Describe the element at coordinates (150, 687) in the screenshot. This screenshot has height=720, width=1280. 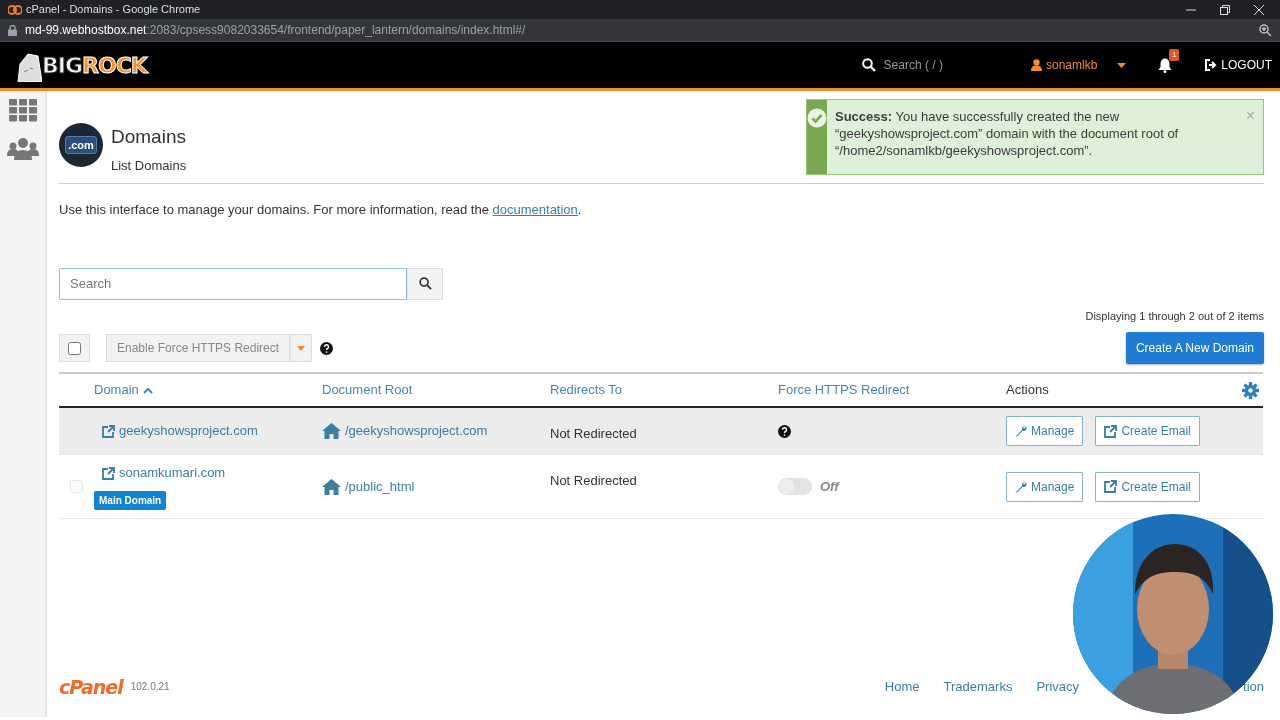
I see `version-text: 102.0.21` at that location.